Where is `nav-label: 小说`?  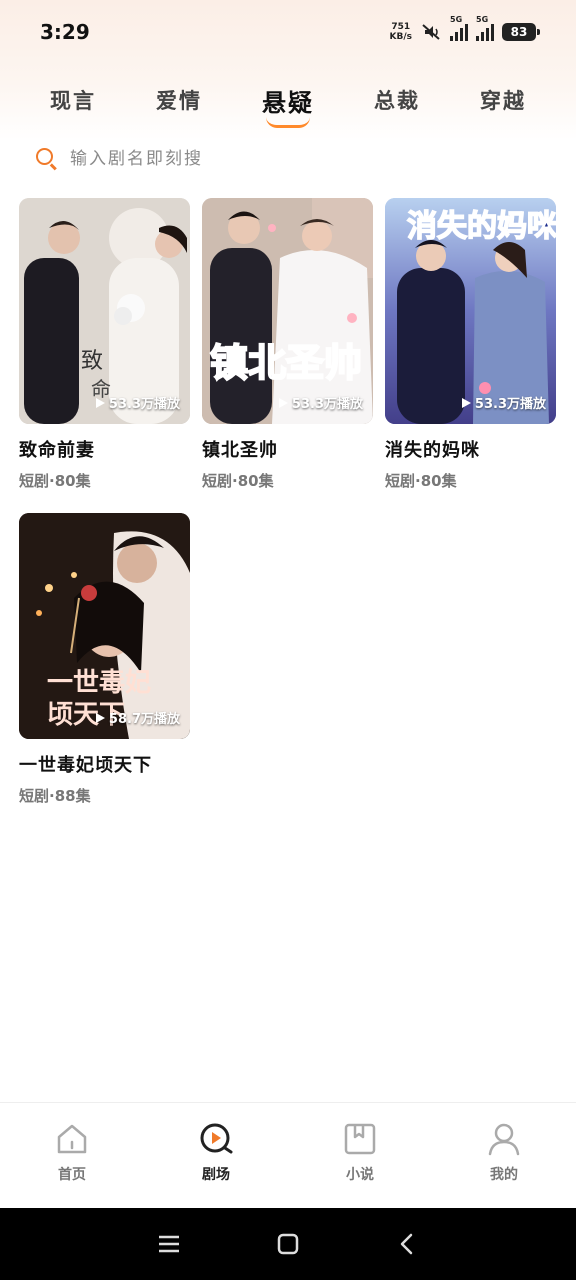
nav-label: 小说 is located at coordinates (360, 1174).